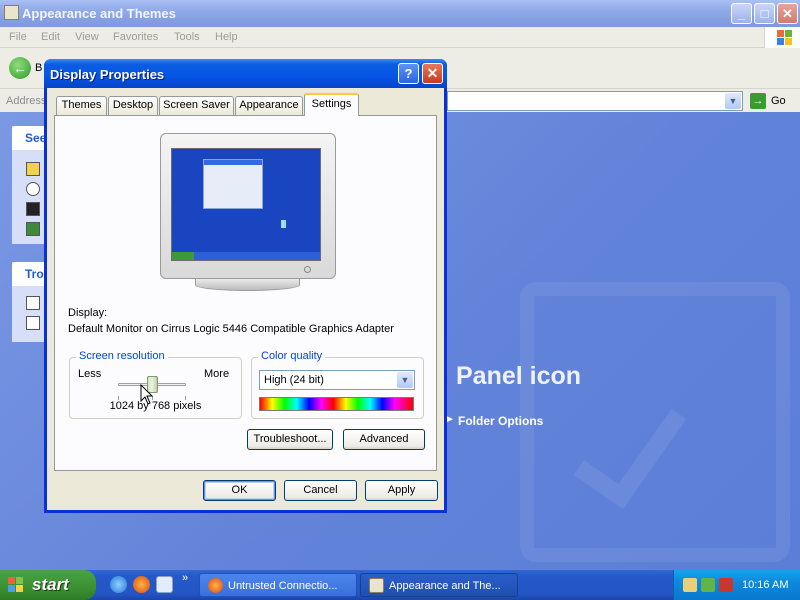  Describe the element at coordinates (38, 68) in the screenshot. I see `back-button-label: B` at that location.